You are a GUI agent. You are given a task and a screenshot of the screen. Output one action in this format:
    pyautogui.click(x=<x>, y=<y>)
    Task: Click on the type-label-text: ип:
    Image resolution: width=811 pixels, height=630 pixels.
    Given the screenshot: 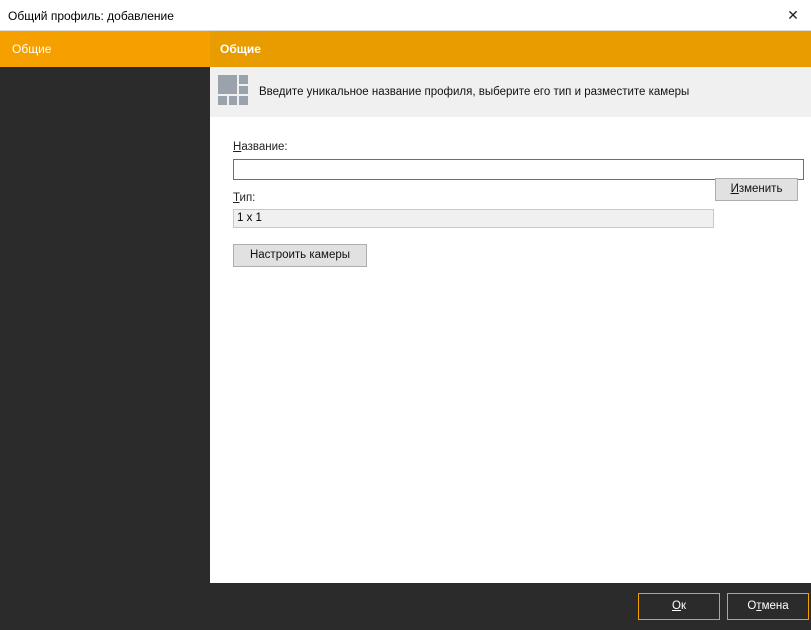 What is the action you would take?
    pyautogui.click(x=247, y=198)
    